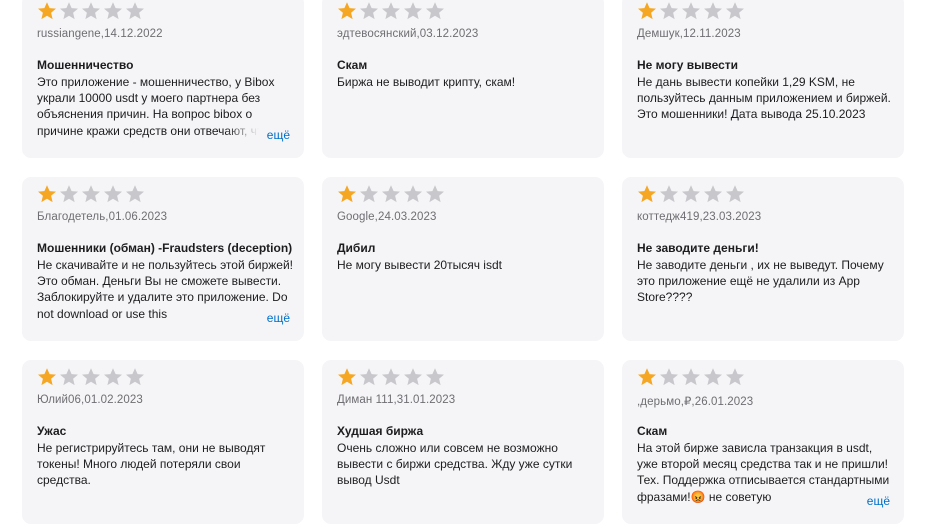 This screenshot has height=529, width=937. What do you see at coordinates (699, 217) in the screenshot?
I see `review-author-date: коттедж419,23.03.2023` at bounding box center [699, 217].